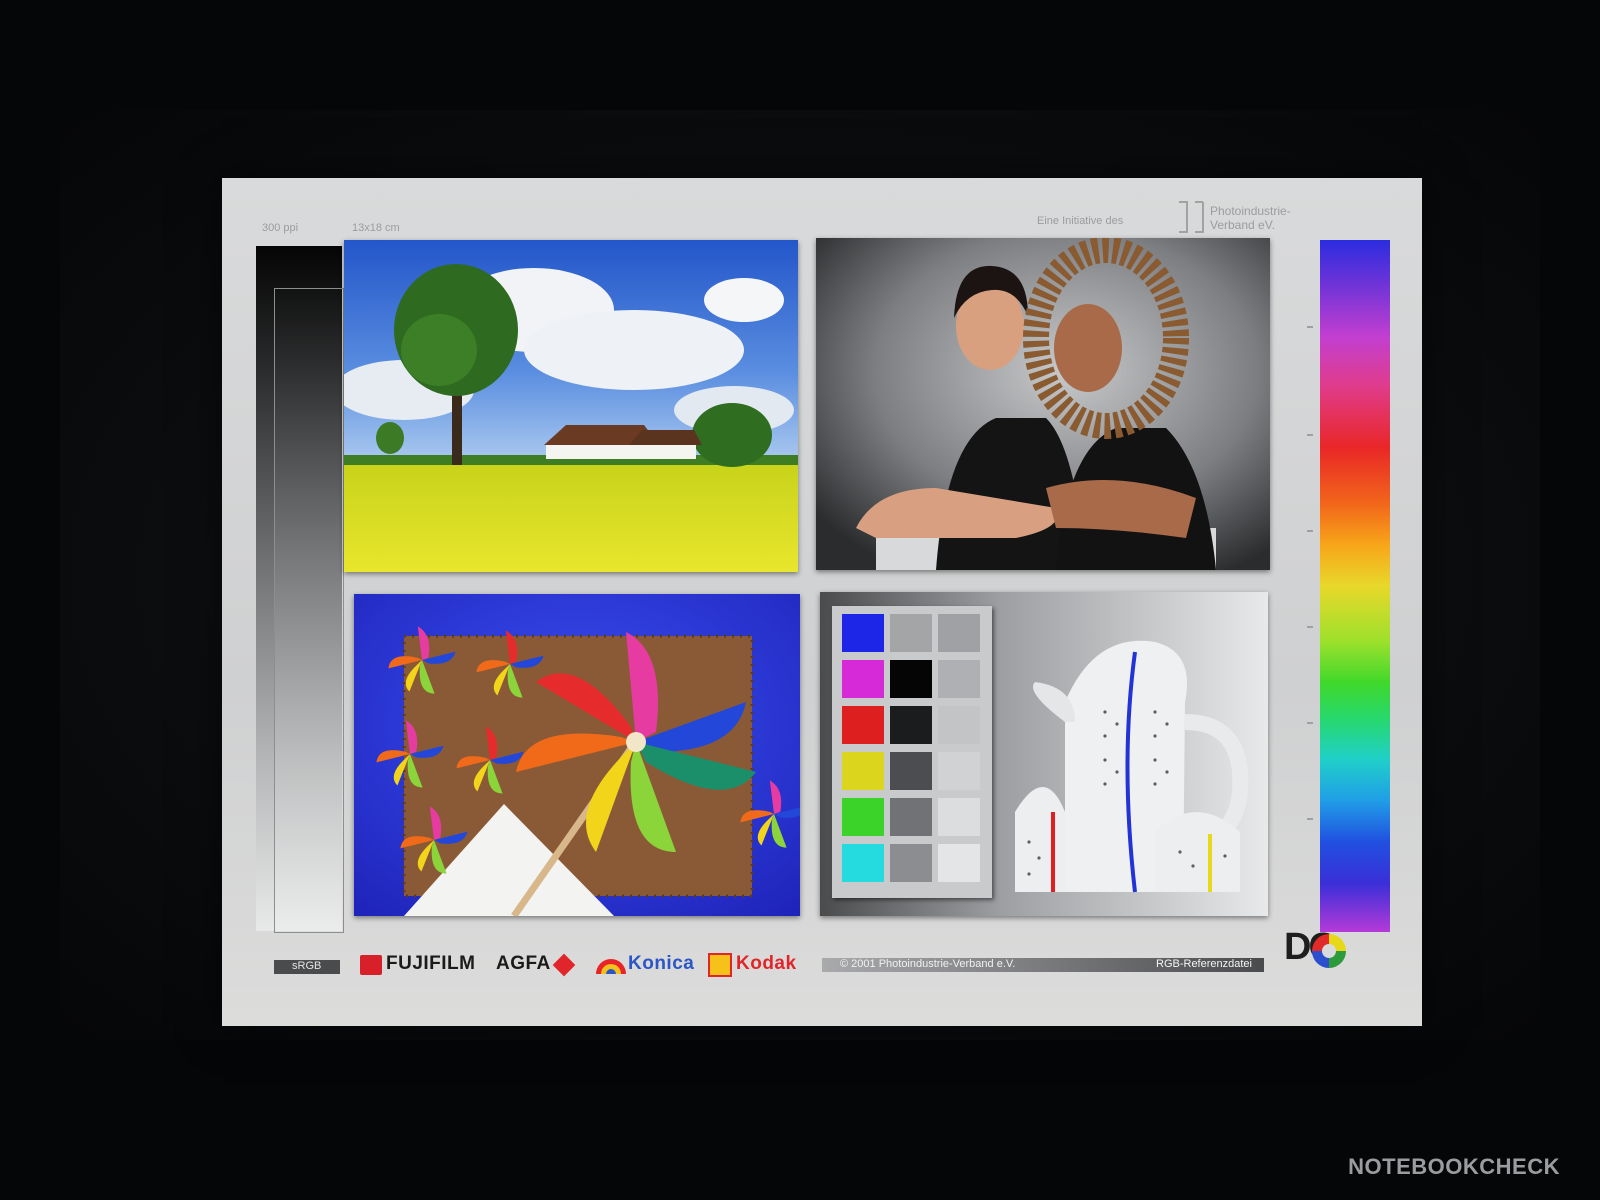 Image resolution: width=1600 pixels, height=1200 pixels. I want to click on fujifilm-icon, so click(371, 965).